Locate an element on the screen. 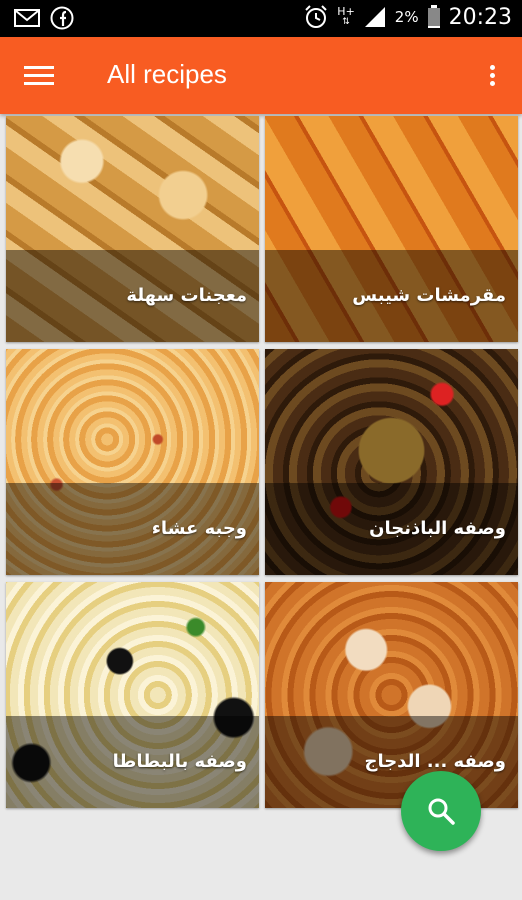  system-icons: H+ ⇅ 2% 20:23 is located at coordinates (407, 17).